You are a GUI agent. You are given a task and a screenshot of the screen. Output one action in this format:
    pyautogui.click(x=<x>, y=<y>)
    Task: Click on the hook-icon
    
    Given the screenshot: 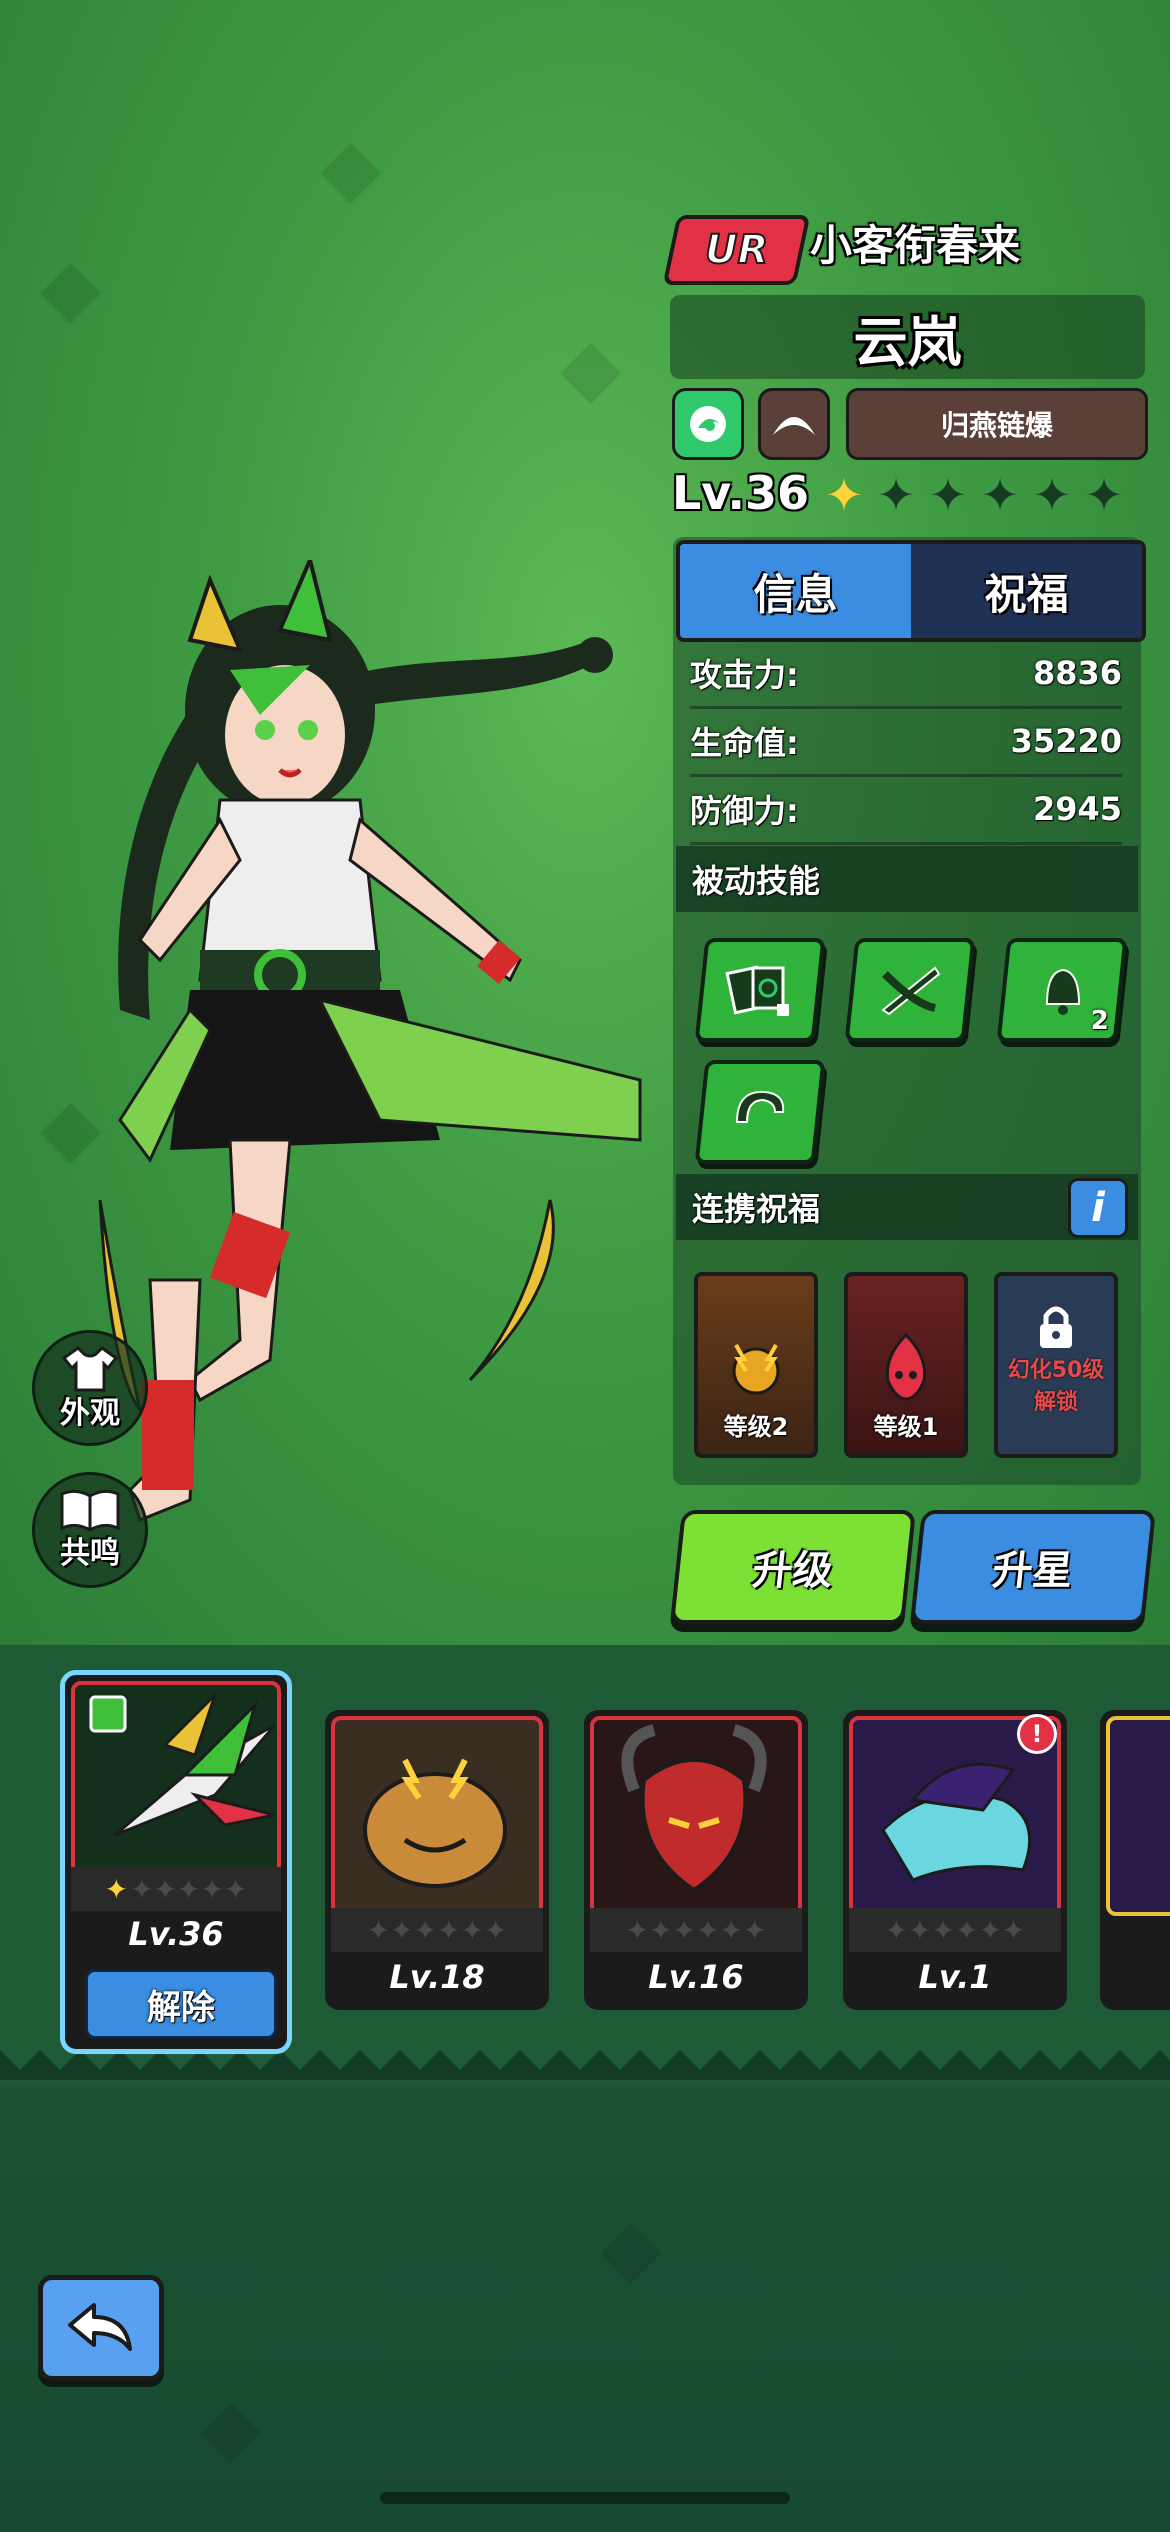 What is the action you would take?
    pyautogui.click(x=760, y=1106)
    